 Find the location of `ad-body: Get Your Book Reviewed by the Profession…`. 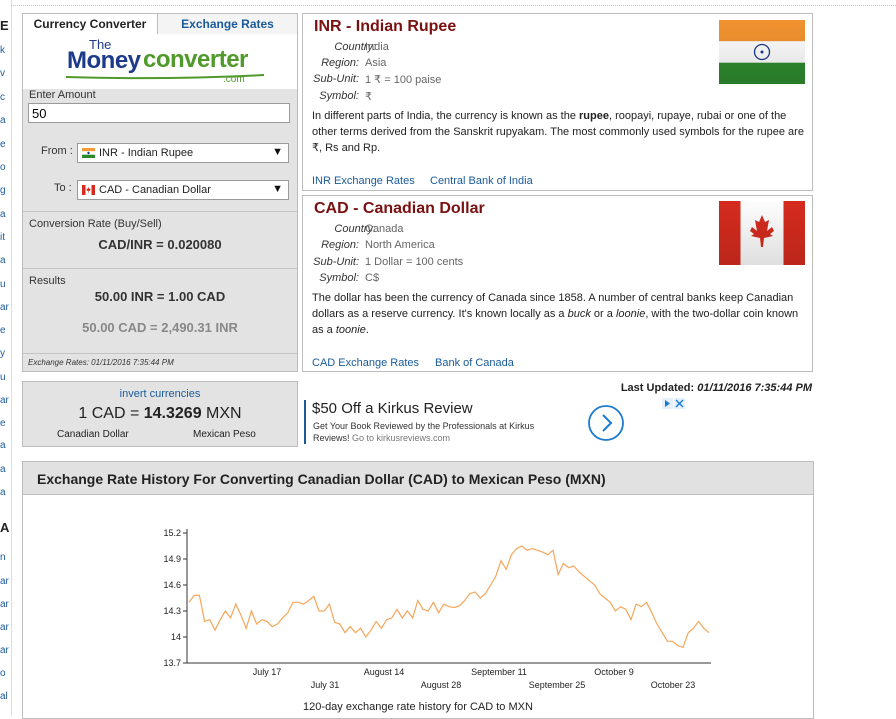

ad-body: Get Your Book Reviewed by the Profession… is located at coordinates (438, 432).